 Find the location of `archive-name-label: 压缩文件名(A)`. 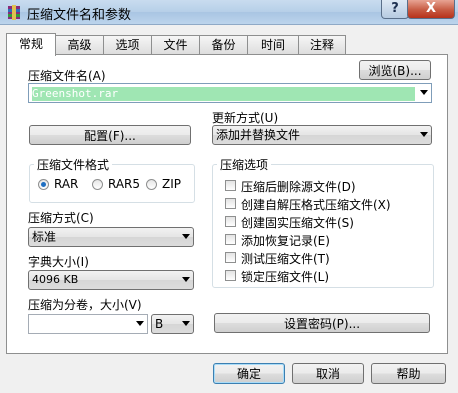

archive-name-label: 压缩文件名(A) is located at coordinates (67, 76).